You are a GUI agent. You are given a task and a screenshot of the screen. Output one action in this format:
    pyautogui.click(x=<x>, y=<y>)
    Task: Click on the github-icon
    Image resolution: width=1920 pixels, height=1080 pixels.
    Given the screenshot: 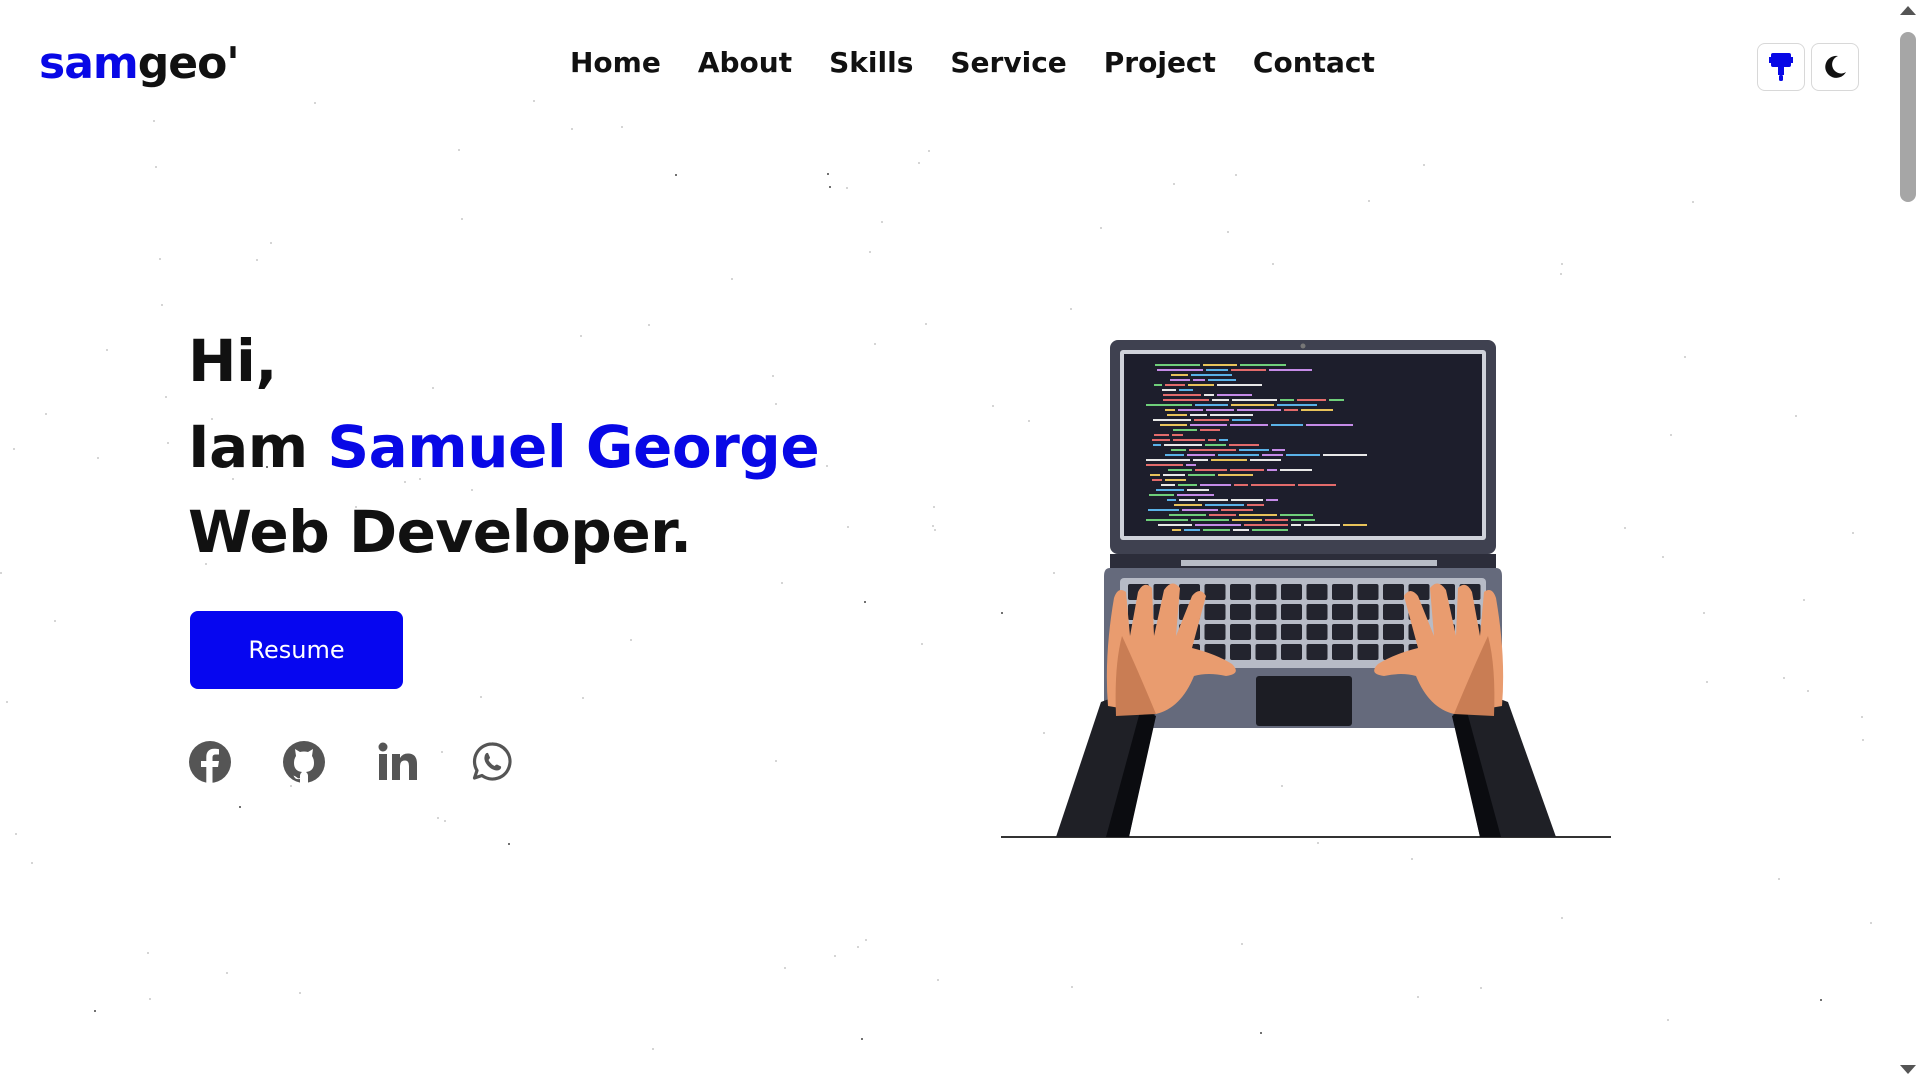 What is the action you would take?
    pyautogui.click(x=304, y=762)
    